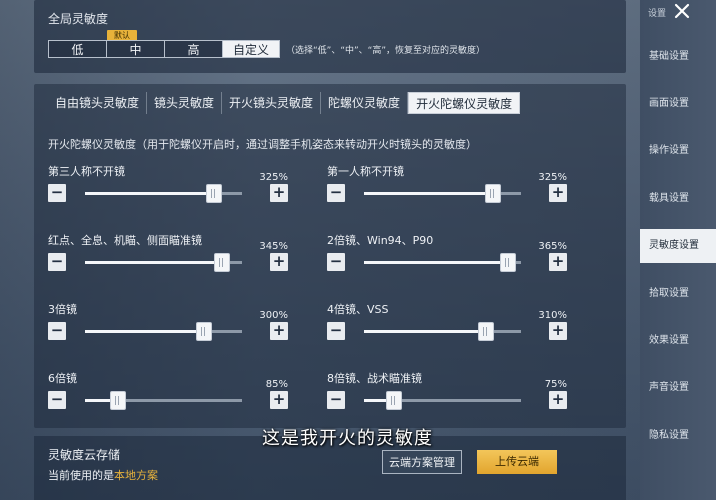 The image size is (716, 500). Describe the element at coordinates (86, 171) in the screenshot. I see `slider-label: 第三人称不开镜` at that location.